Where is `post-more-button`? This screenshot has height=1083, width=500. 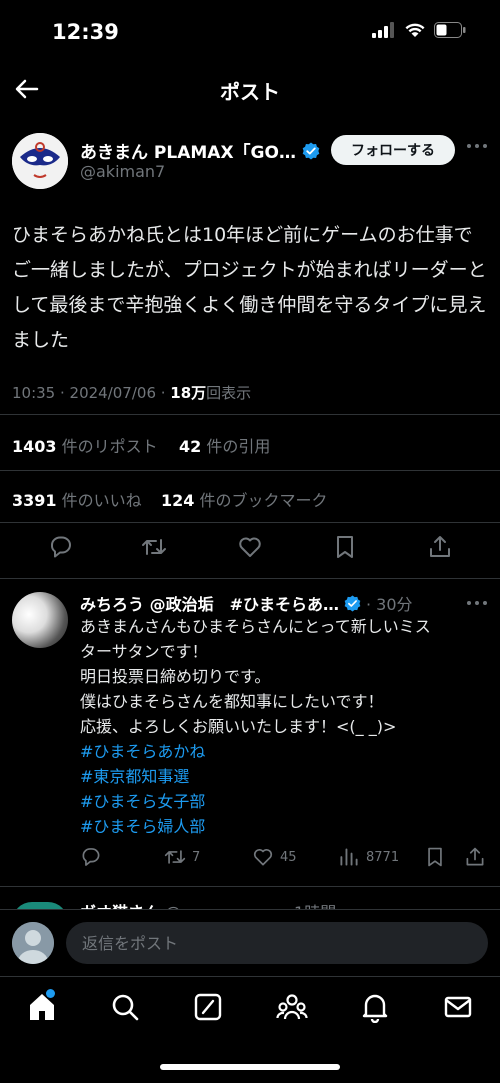 post-more-button is located at coordinates (477, 146).